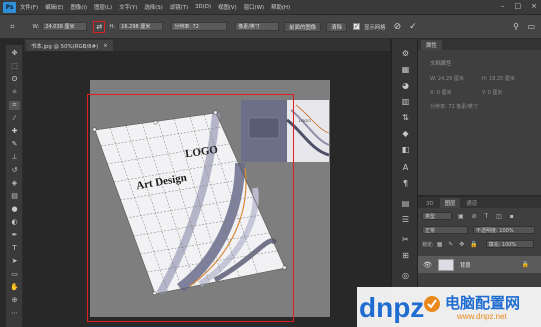  I want to click on gradient-icon: ▤, so click(14, 196).